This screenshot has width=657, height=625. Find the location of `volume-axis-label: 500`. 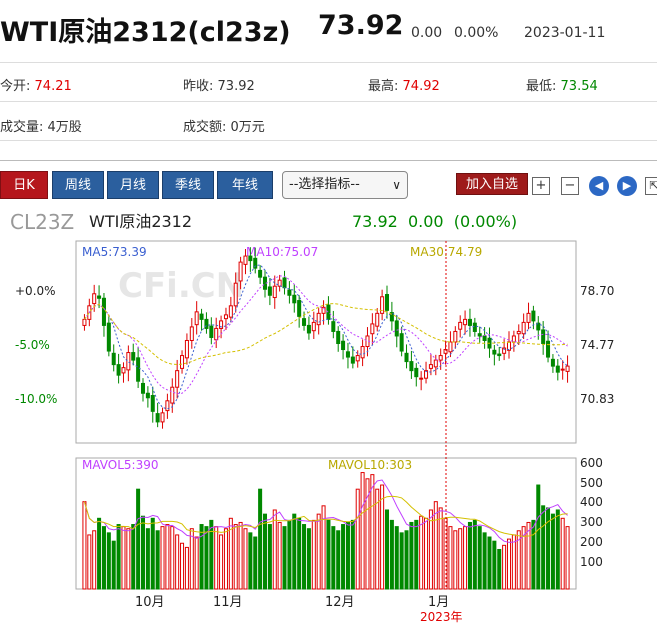

volume-axis-label: 500 is located at coordinates (591, 483).